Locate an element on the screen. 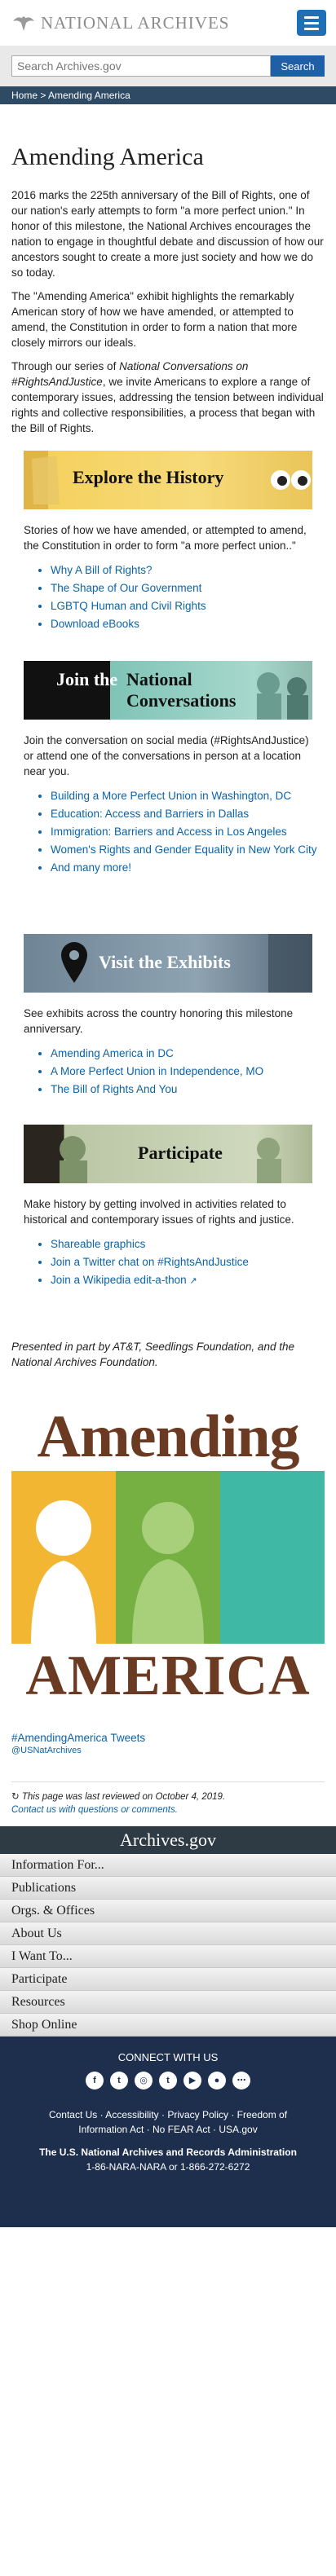  twitter-icon: t is located at coordinates (119, 2080).